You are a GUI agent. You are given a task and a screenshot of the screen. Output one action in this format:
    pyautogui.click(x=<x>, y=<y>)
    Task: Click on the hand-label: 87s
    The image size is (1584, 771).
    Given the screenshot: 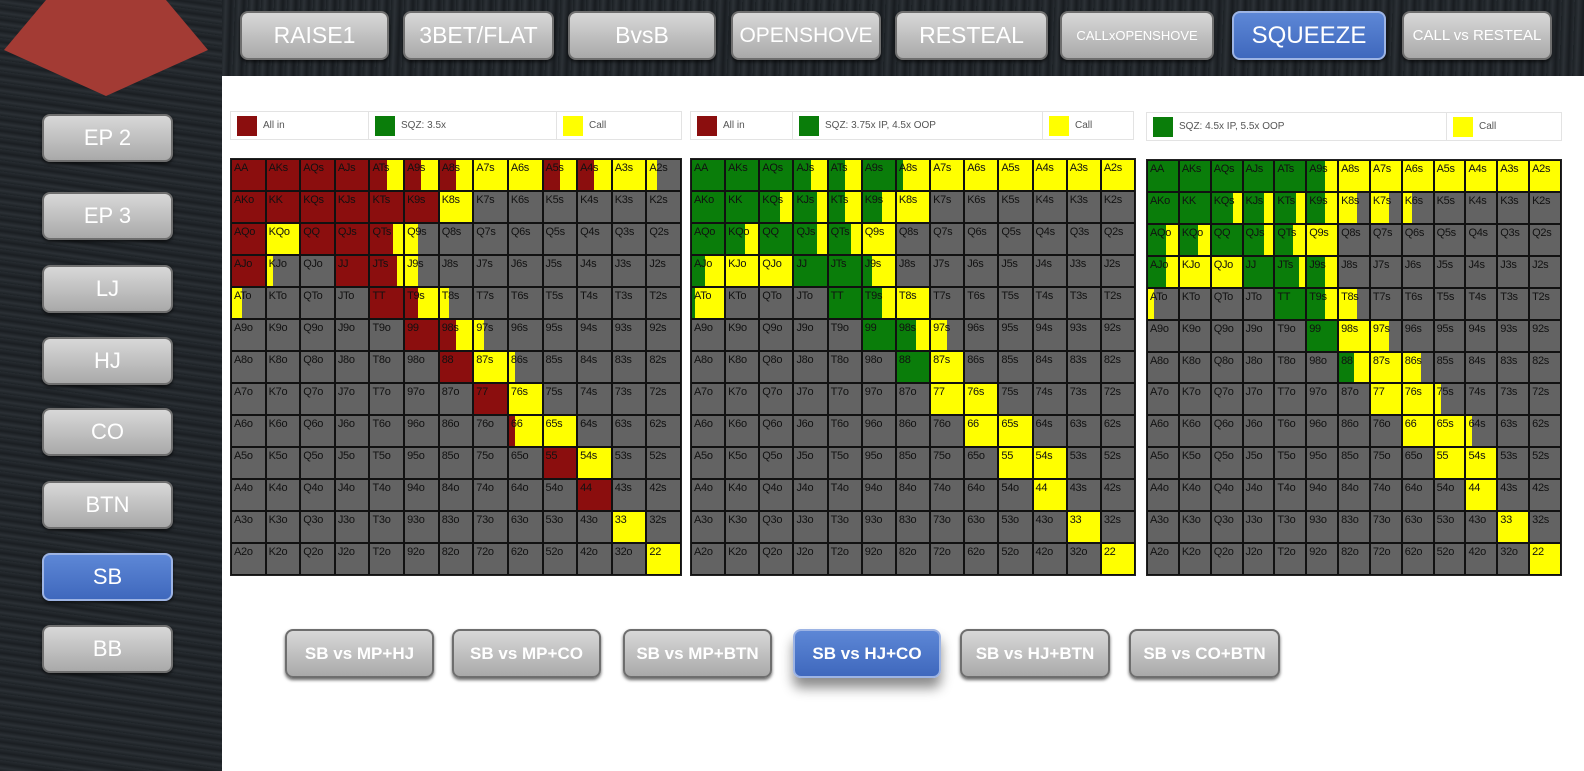 What is the action you would take?
    pyautogui.click(x=1381, y=360)
    